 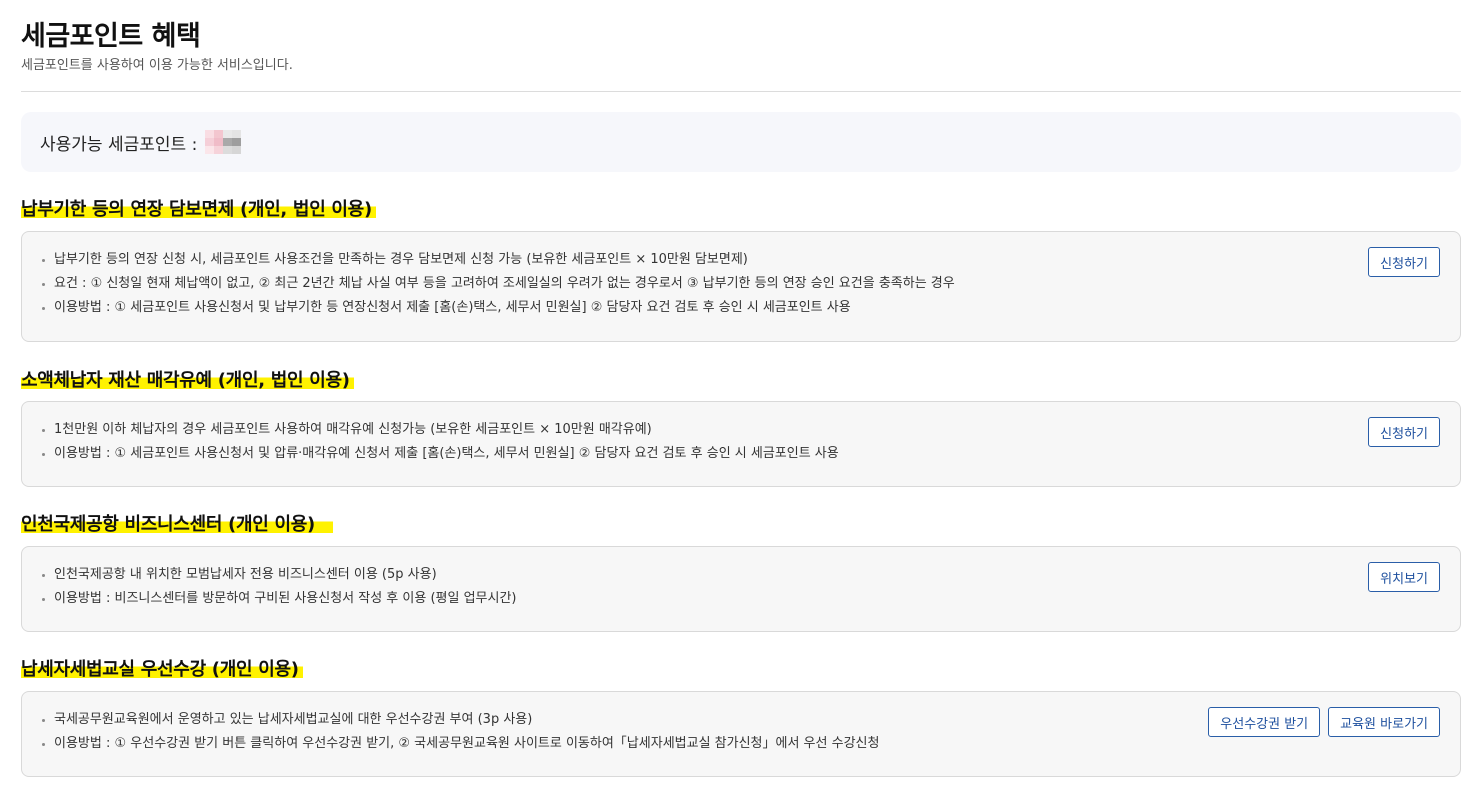 I want to click on page-subtitle: 세금포인트를 사용하여 이용 가능한 서비스입니다., so click(x=157, y=65).